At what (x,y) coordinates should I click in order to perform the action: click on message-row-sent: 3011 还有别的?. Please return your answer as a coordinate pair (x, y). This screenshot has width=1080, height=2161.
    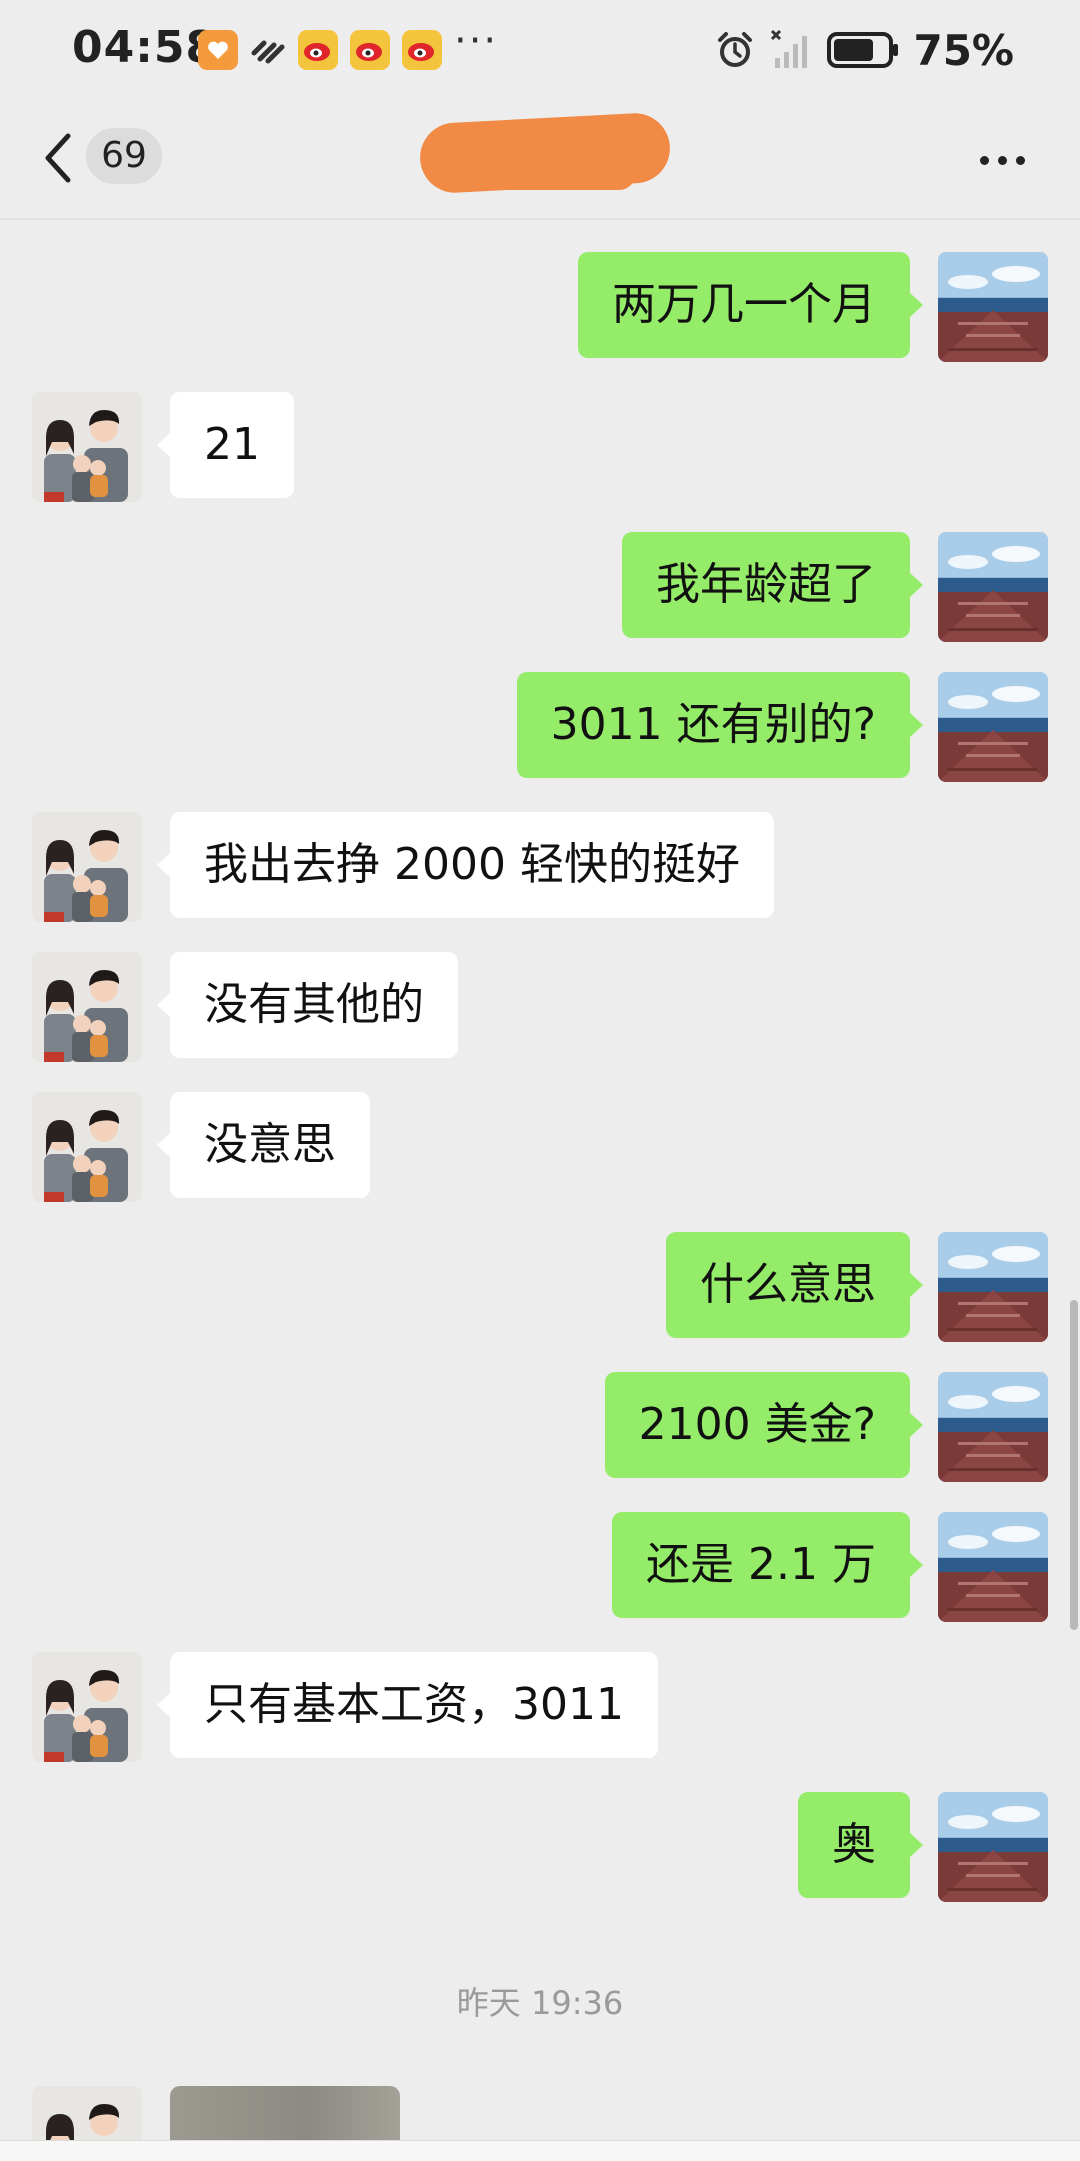
    Looking at the image, I should click on (540, 728).